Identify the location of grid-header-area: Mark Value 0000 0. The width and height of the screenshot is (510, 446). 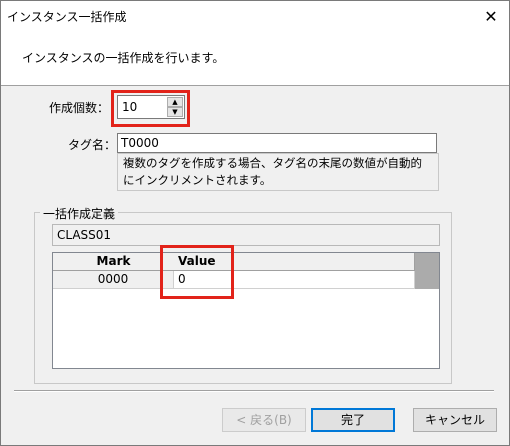
(246, 271).